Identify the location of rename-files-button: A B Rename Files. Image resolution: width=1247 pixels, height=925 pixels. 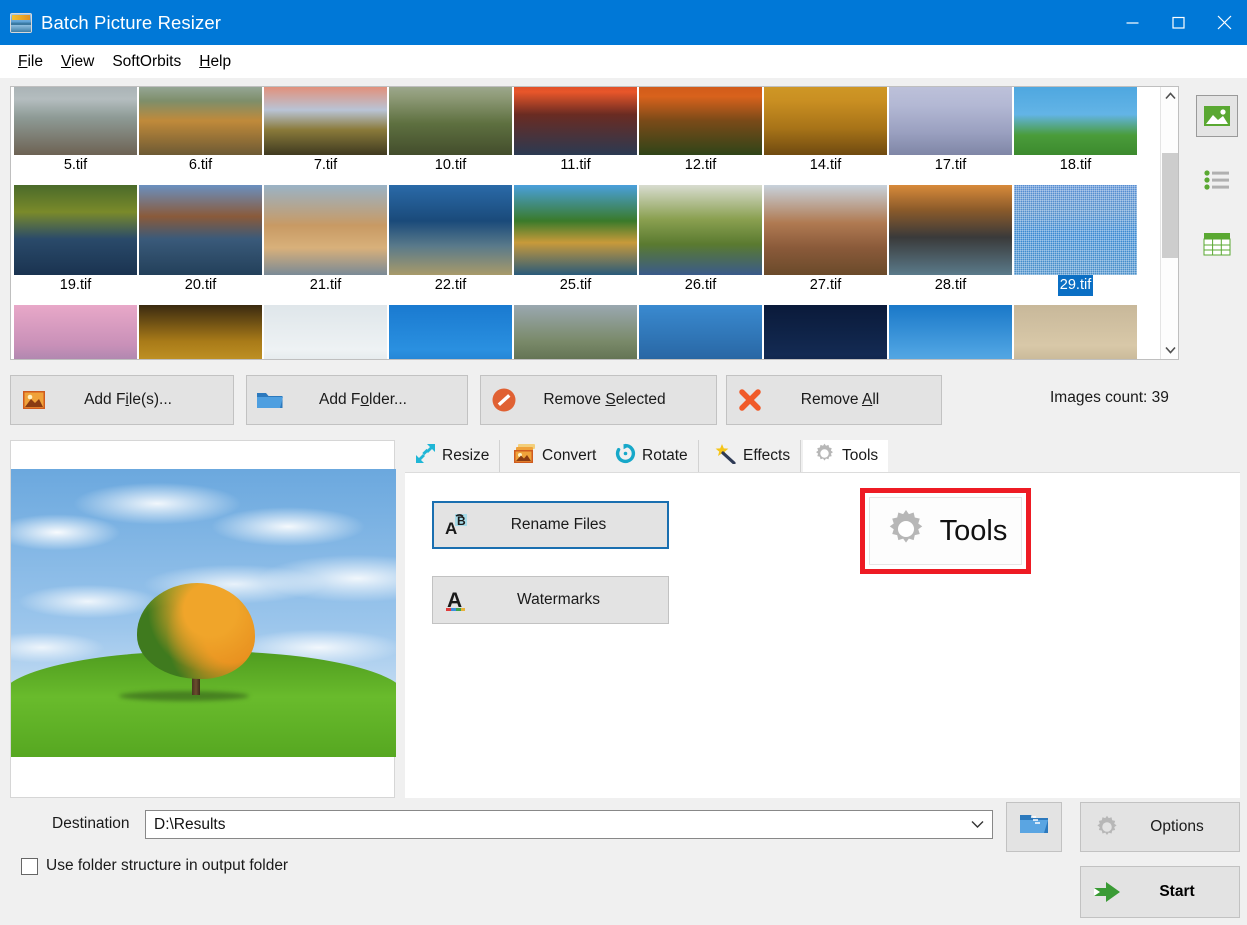
(550, 525).